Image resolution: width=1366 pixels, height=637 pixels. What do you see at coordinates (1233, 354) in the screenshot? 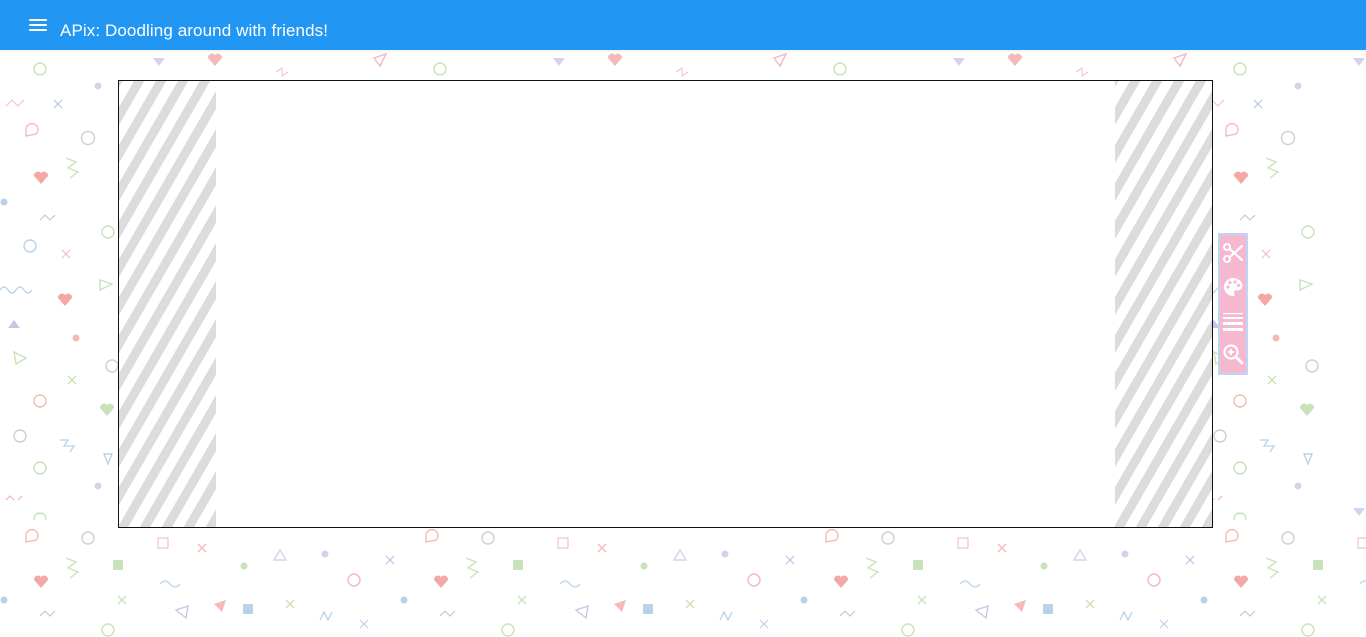
I see `zoom-in-icon` at bounding box center [1233, 354].